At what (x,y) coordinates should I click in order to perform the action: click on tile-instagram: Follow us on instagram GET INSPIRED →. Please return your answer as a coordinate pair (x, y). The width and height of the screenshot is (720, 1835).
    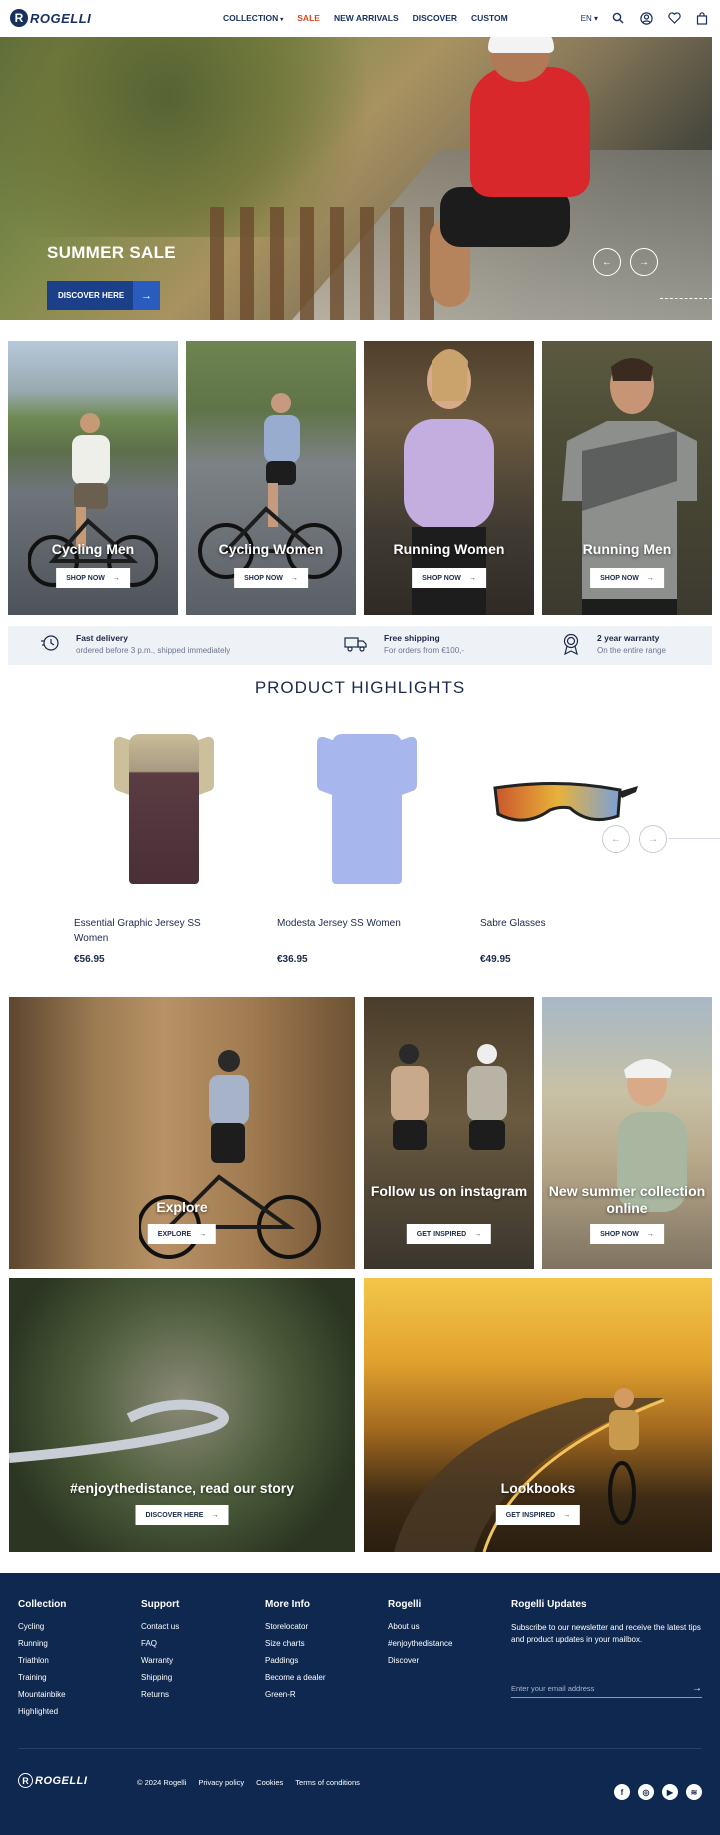
    Looking at the image, I should click on (449, 1133).